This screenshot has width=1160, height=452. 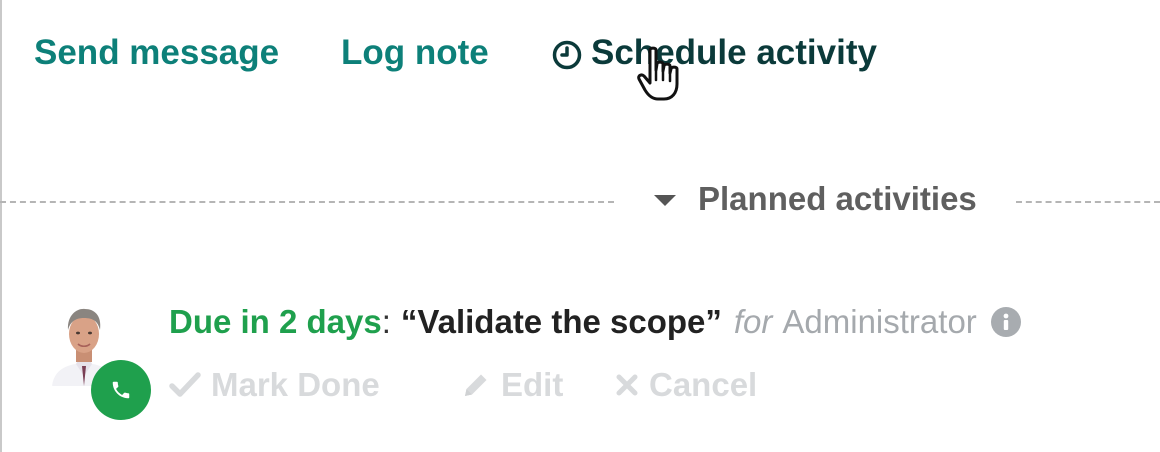 I want to click on schedule-activity-label: Schedule activity, so click(x=734, y=52).